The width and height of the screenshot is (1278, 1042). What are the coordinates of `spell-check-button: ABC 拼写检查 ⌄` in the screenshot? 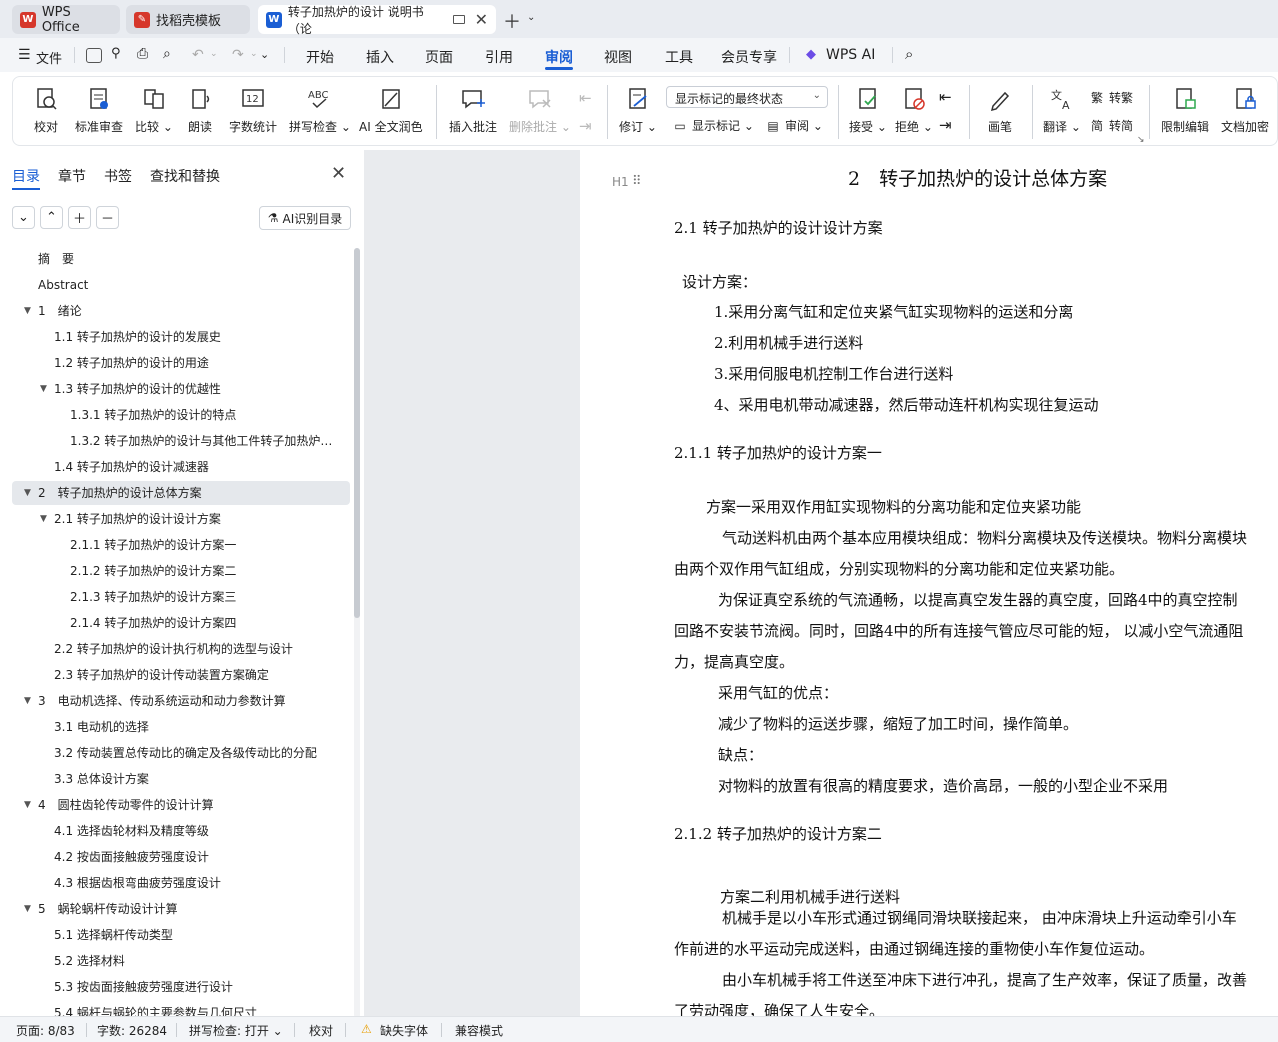 It's located at (320, 112).